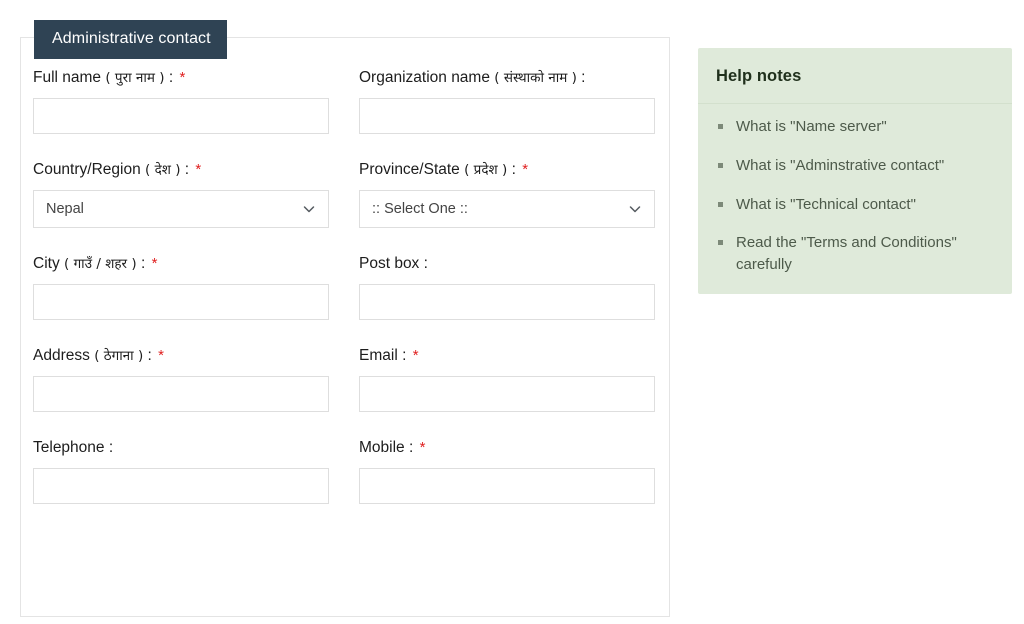  What do you see at coordinates (378, 355) in the screenshot?
I see `label-text-en: Email` at bounding box center [378, 355].